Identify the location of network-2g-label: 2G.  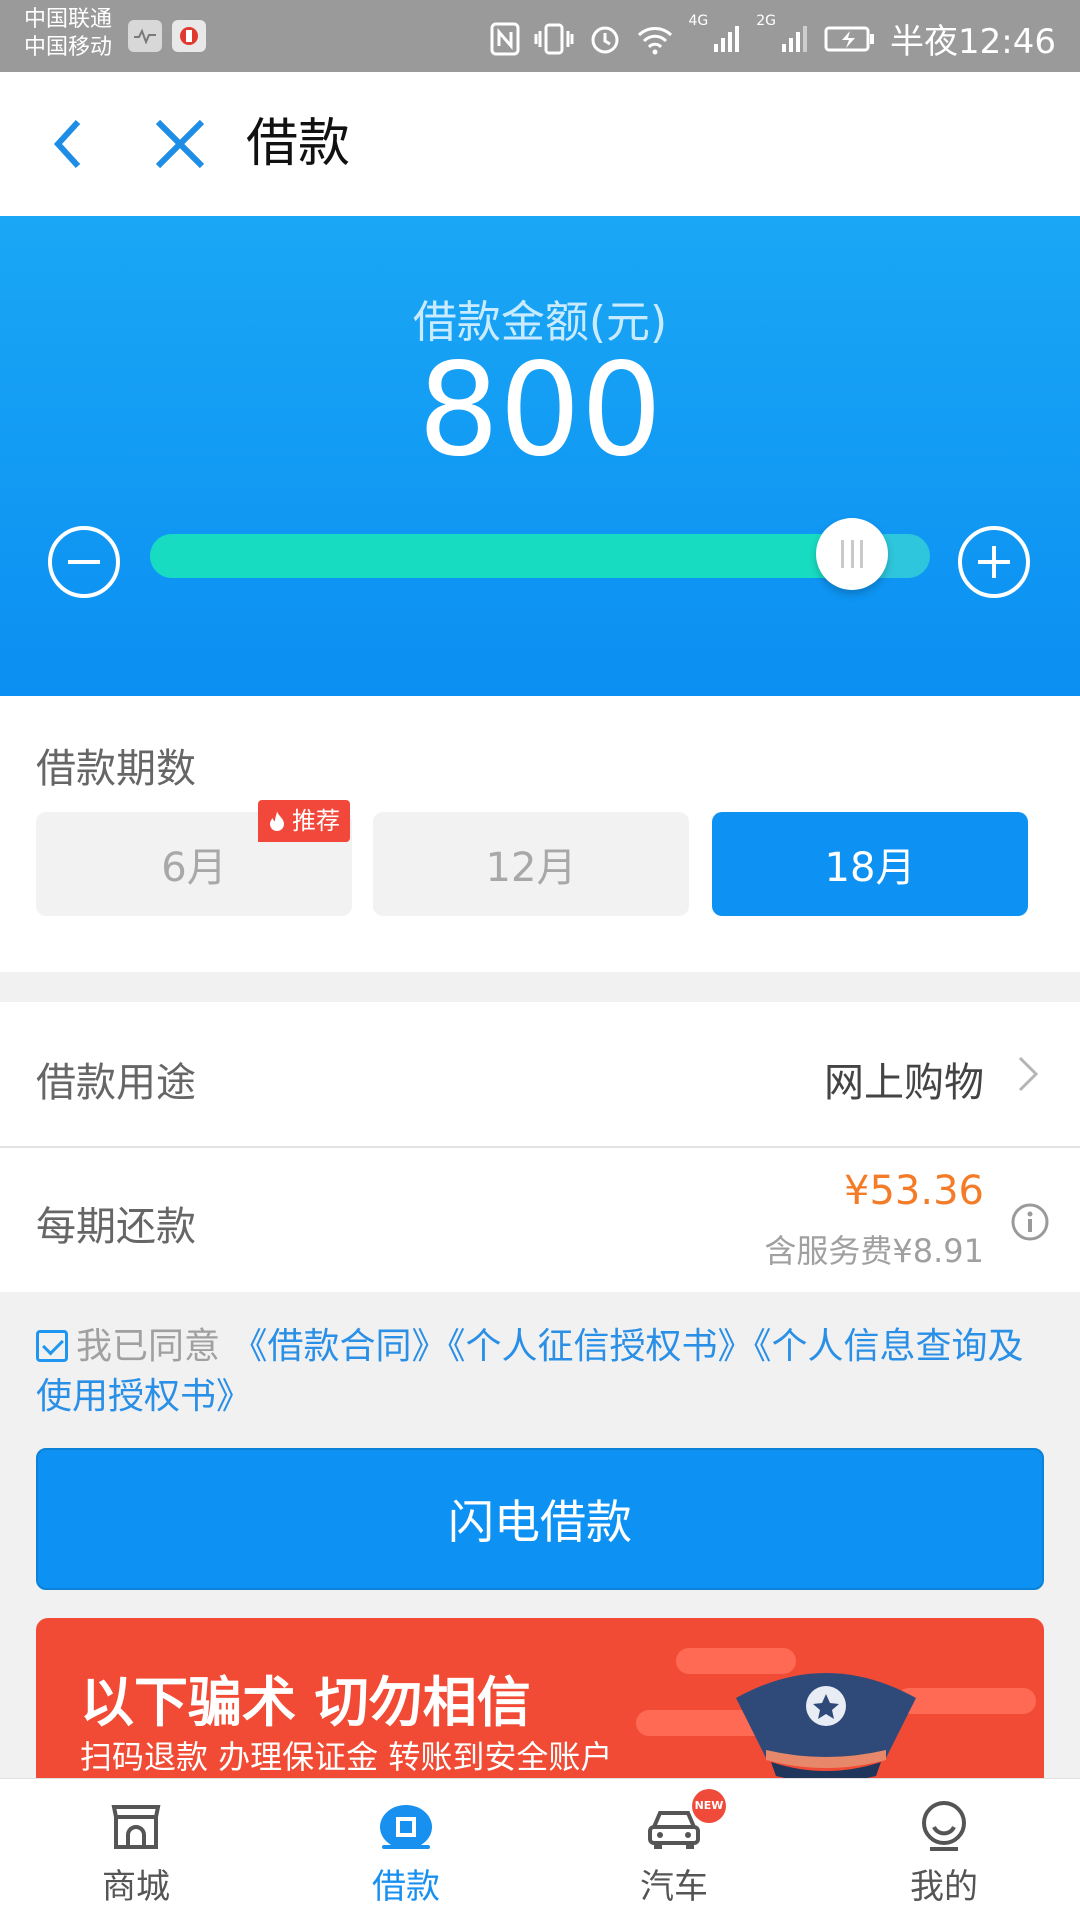
(766, 21).